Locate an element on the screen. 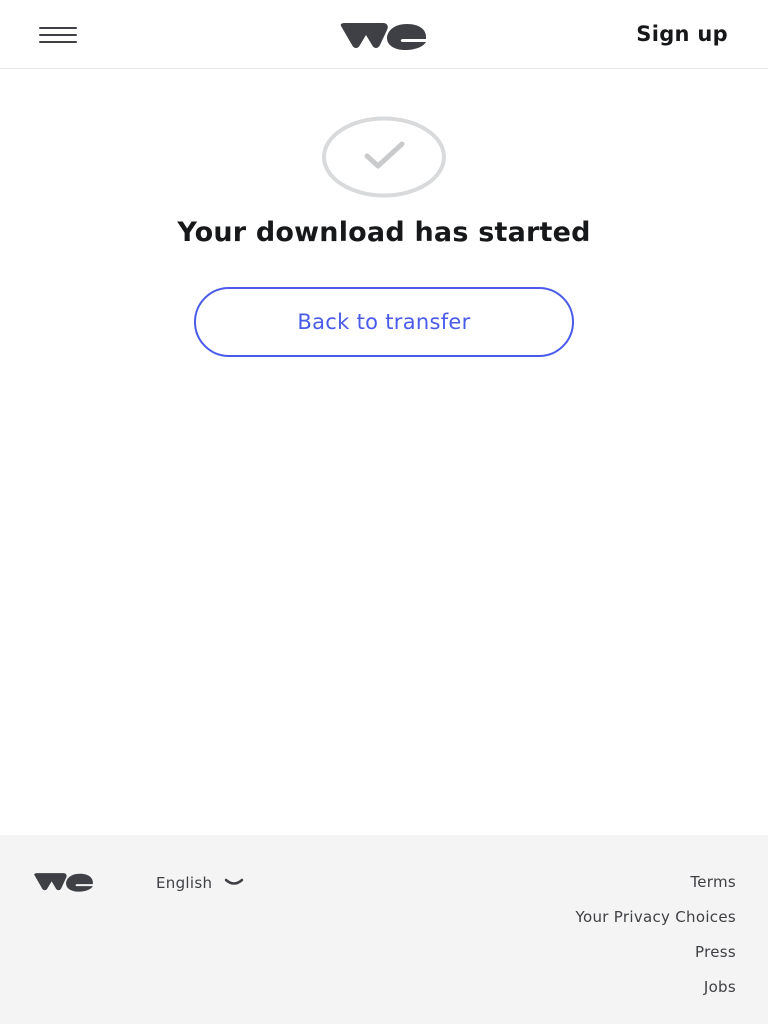 This screenshot has height=1024, width=768. language-select: English is located at coordinates (200, 883).